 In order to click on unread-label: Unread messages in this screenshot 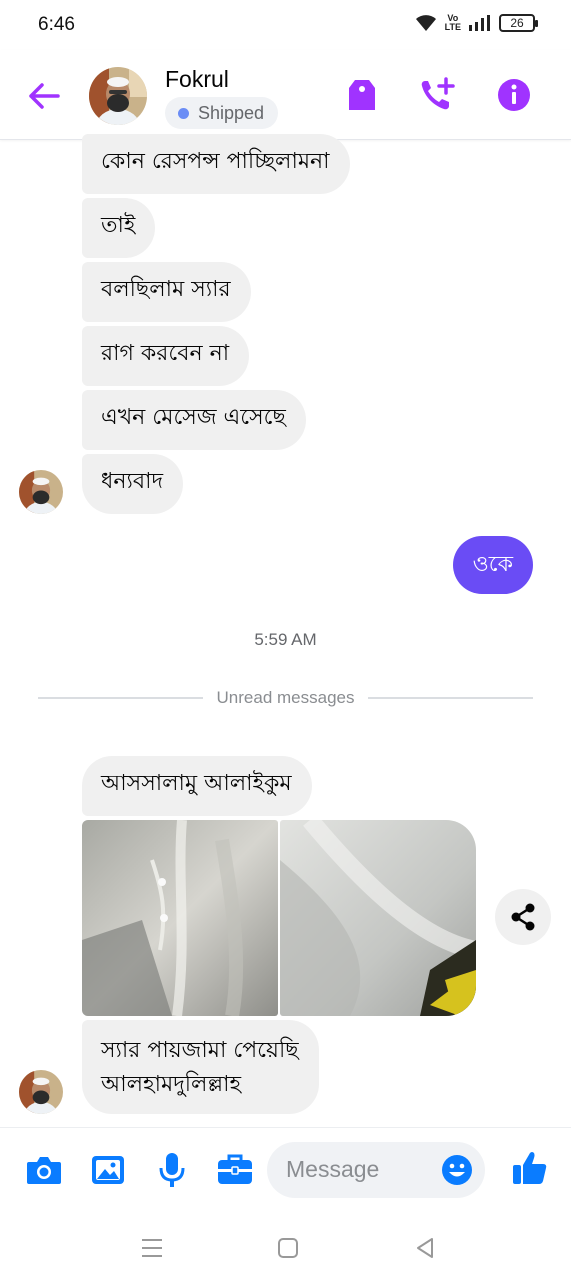, I will do `click(285, 697)`.